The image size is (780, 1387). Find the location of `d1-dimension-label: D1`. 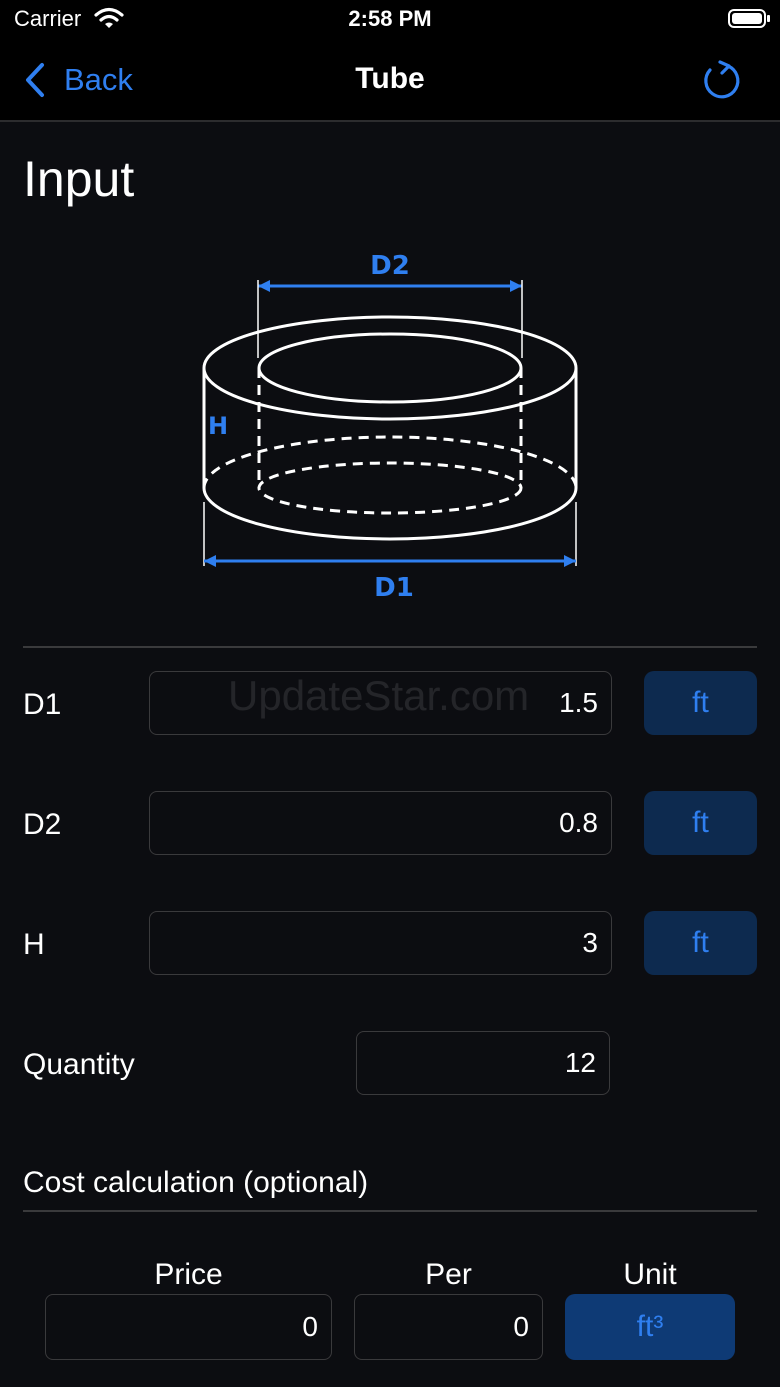

d1-dimension-label: D1 is located at coordinates (394, 588).